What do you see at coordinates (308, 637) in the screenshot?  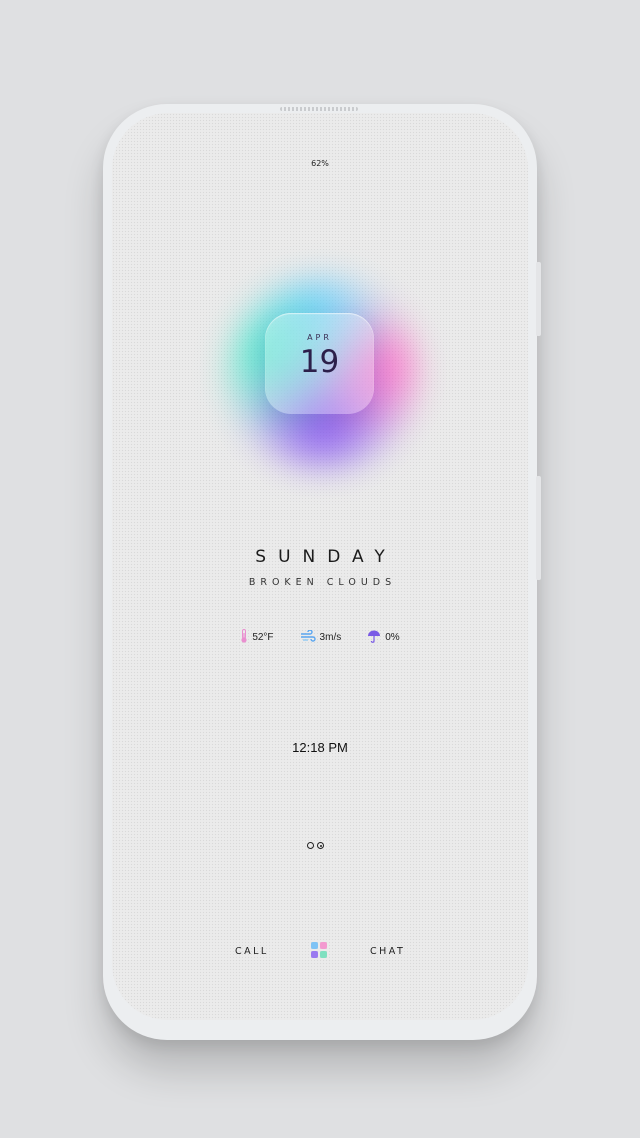 I see `wind-icon` at bounding box center [308, 637].